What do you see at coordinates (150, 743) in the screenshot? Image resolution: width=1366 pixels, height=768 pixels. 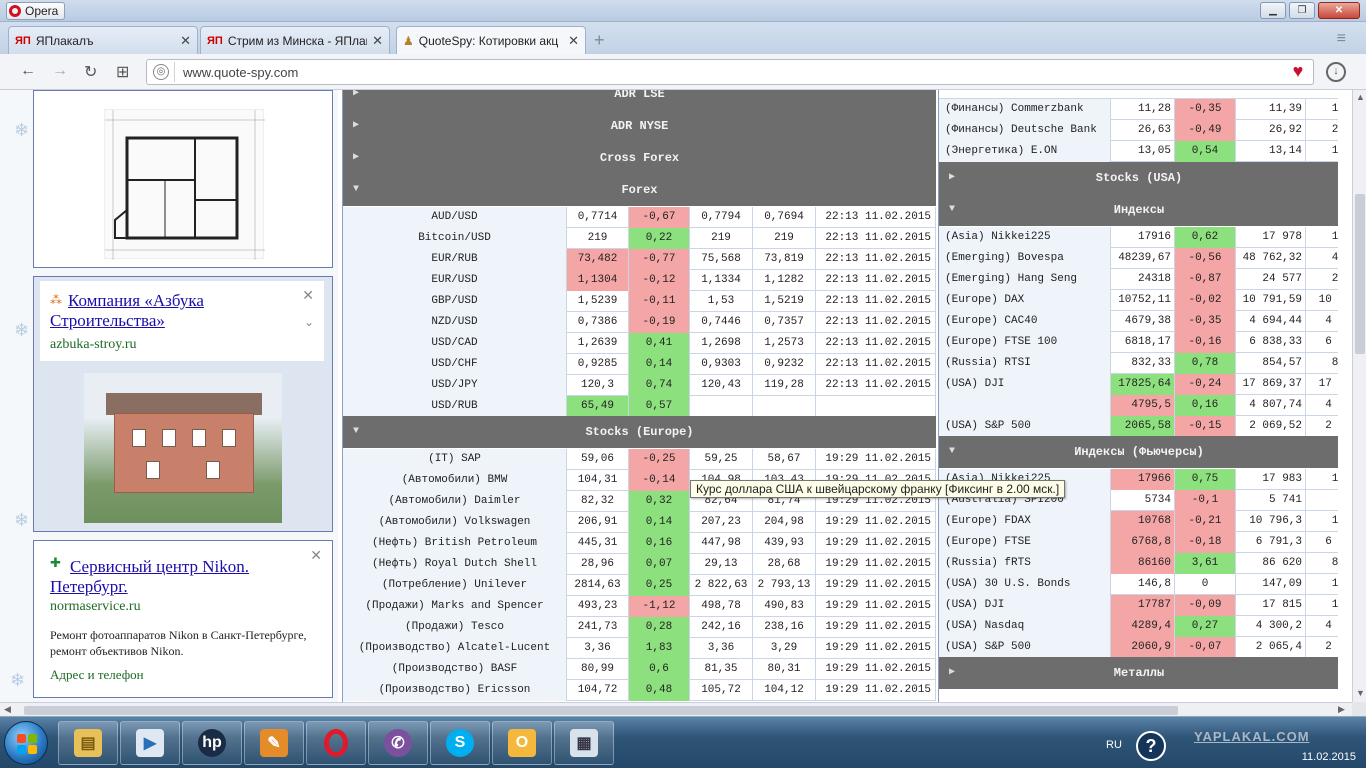 I see `taskbar-media-player: ▶` at bounding box center [150, 743].